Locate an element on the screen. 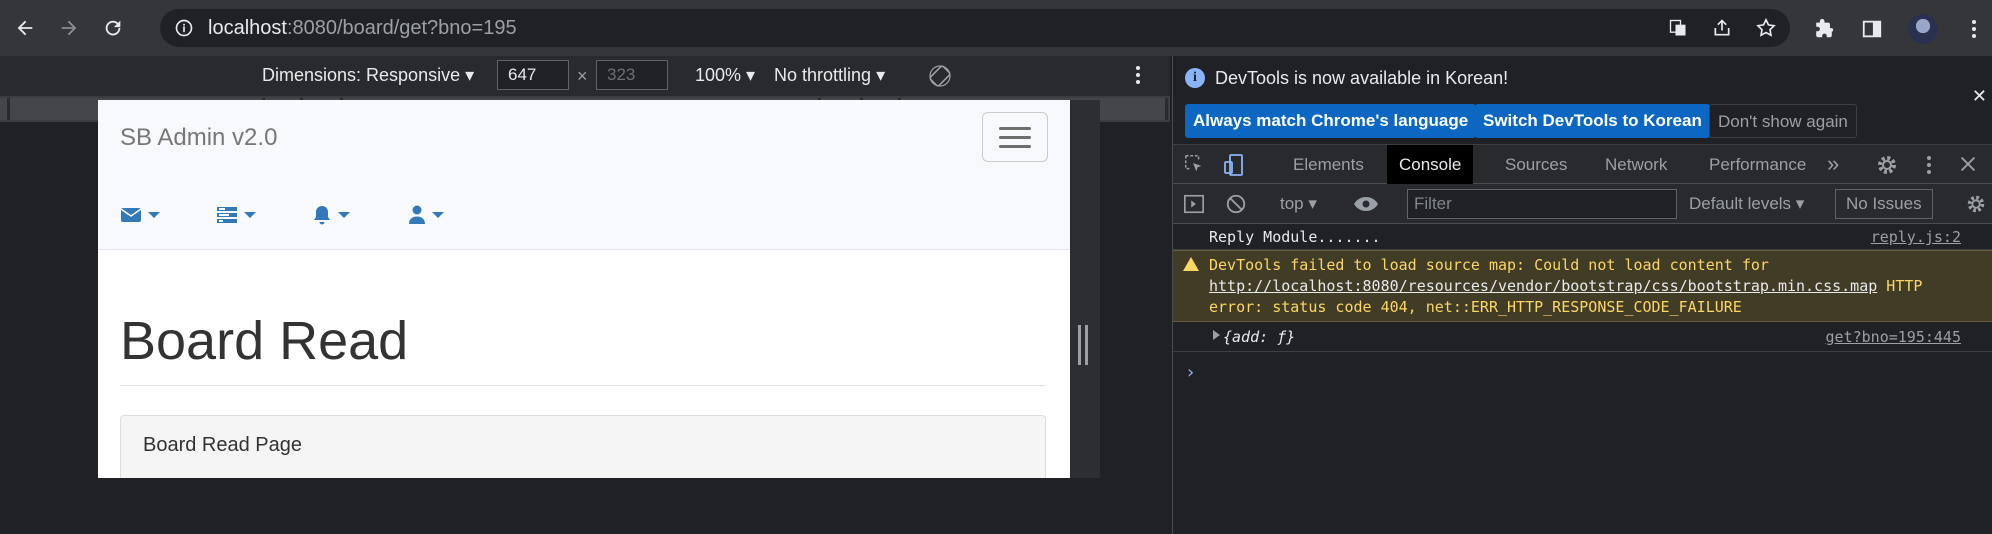 This screenshot has width=1992, height=534. extensions-icon is located at coordinates (1824, 29).